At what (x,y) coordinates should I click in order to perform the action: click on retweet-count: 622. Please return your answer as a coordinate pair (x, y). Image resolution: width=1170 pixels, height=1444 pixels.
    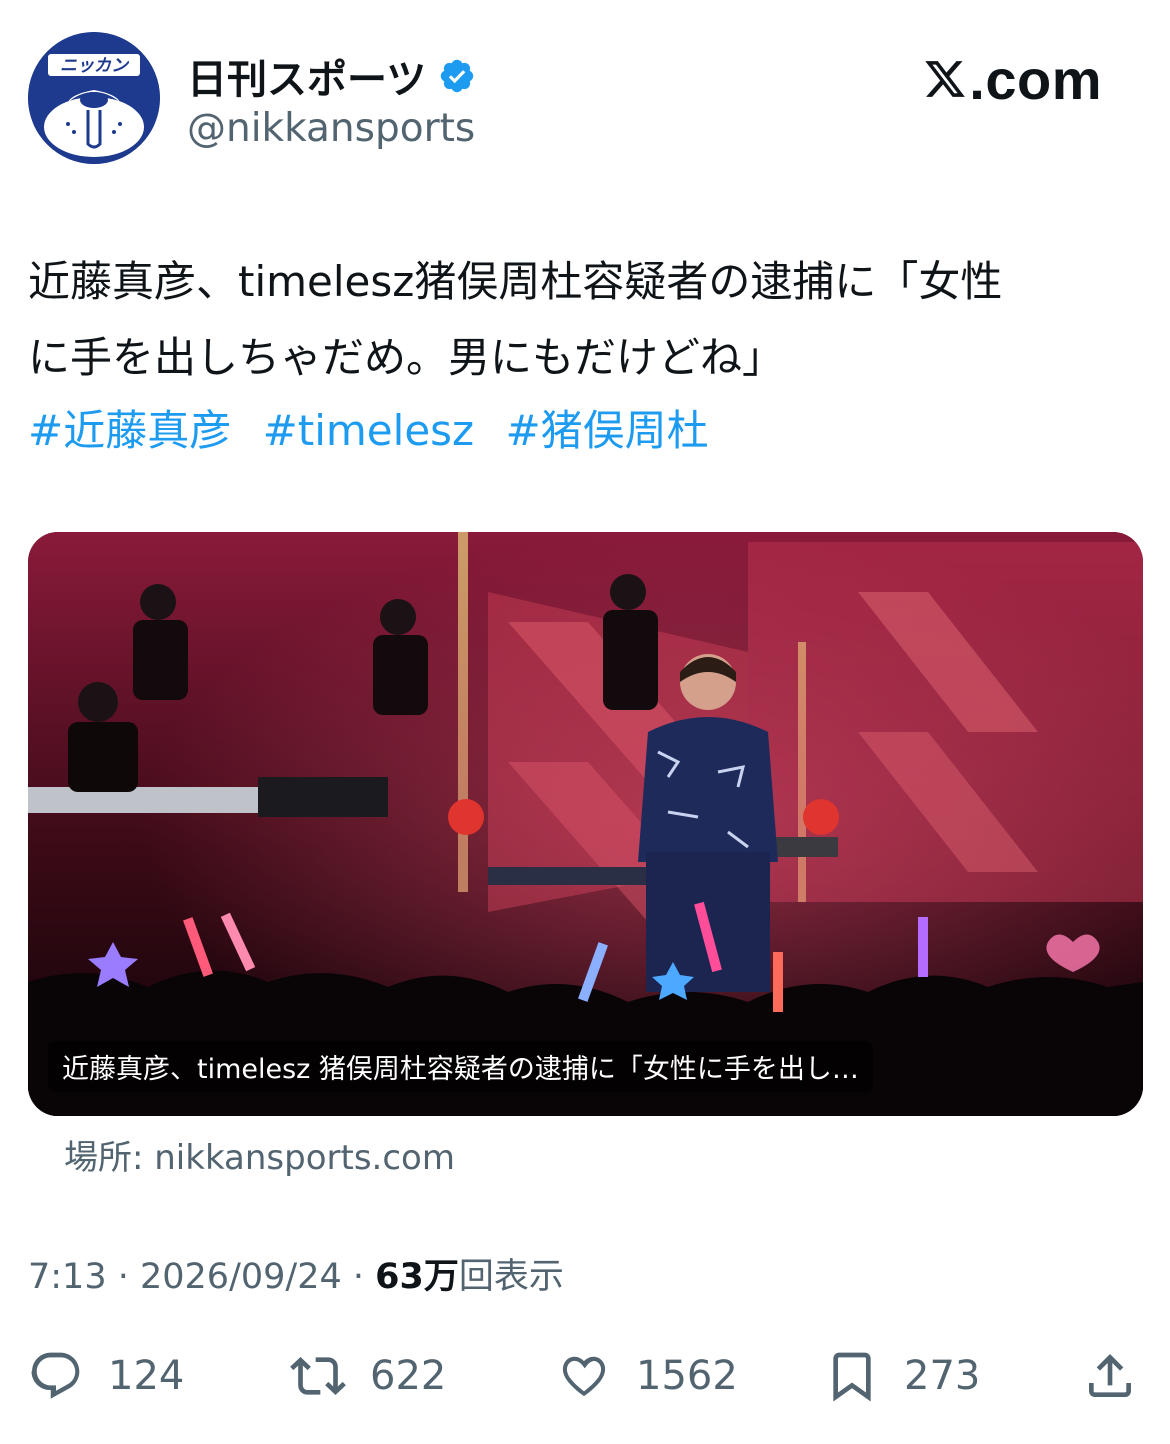
    Looking at the image, I should click on (408, 1376).